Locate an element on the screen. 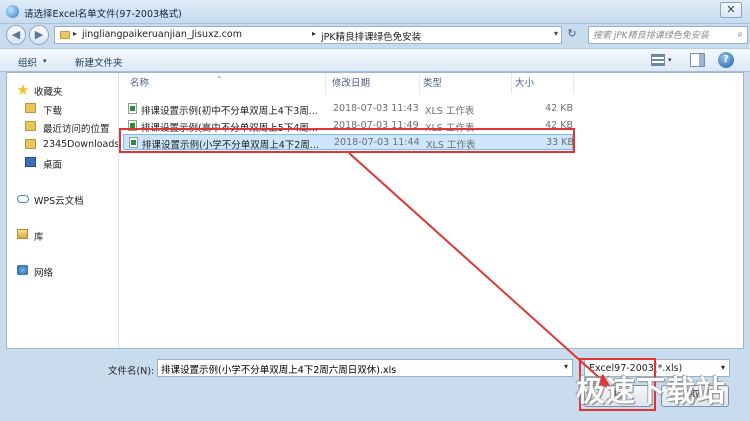 This screenshot has height=421, width=750. file-date: 2018-07-03 11:43 is located at coordinates (376, 108).